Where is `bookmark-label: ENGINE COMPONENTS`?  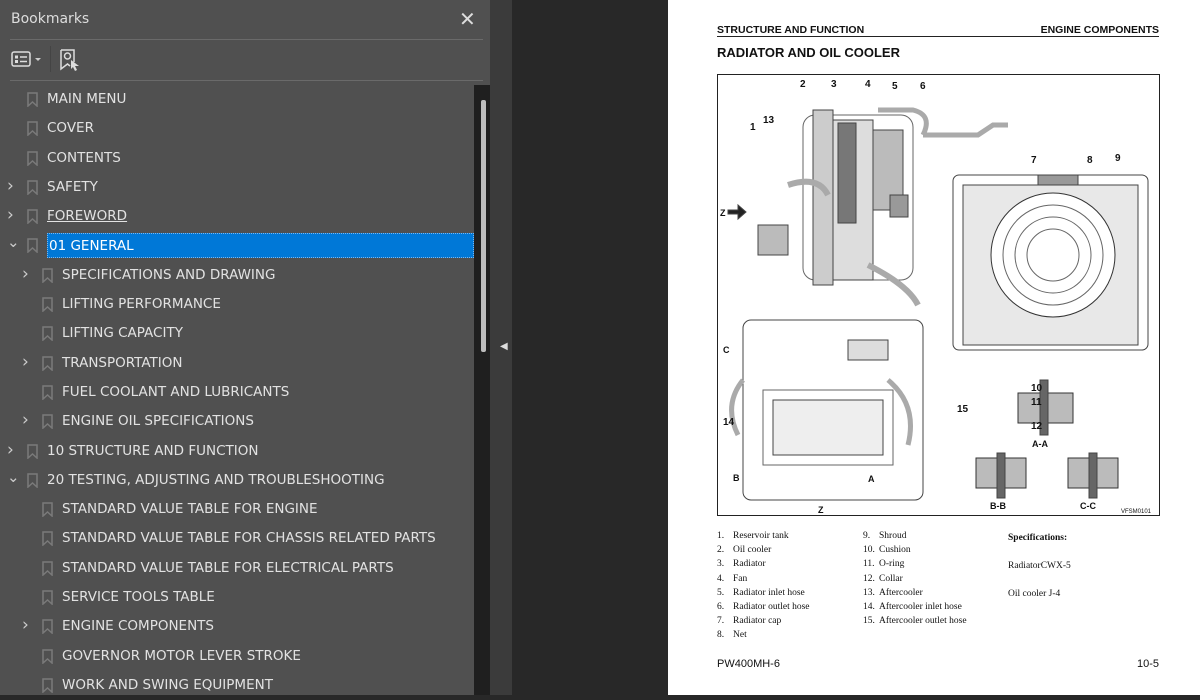 bookmark-label: ENGINE COMPONENTS is located at coordinates (138, 626).